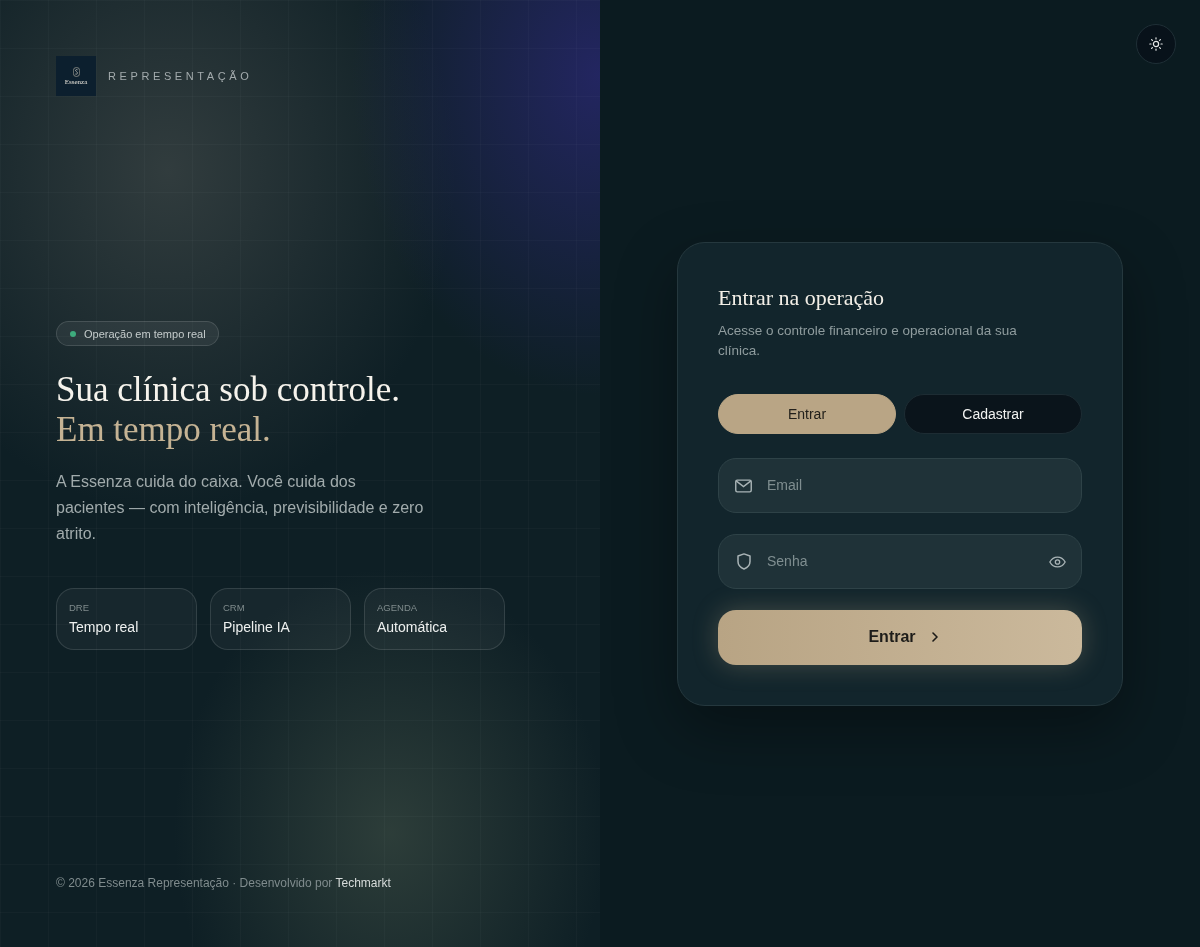 The width and height of the screenshot is (1200, 947). What do you see at coordinates (802, 297) in the screenshot?
I see `login-title: Entrar na operação` at bounding box center [802, 297].